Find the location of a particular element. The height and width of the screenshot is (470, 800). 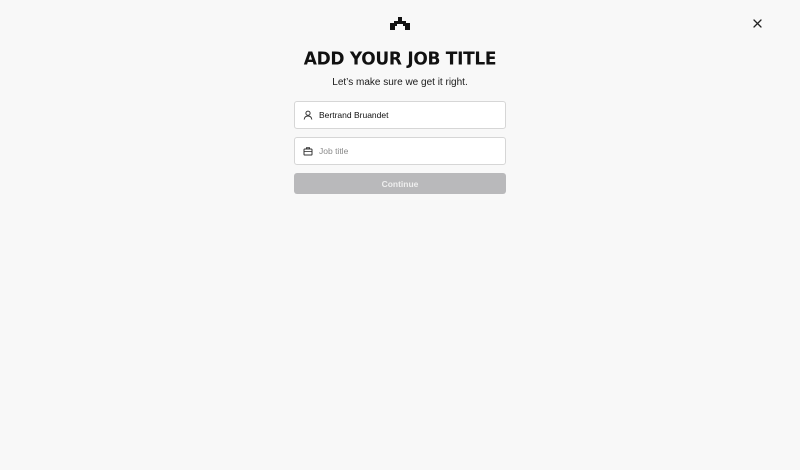

person-icon is located at coordinates (308, 115).